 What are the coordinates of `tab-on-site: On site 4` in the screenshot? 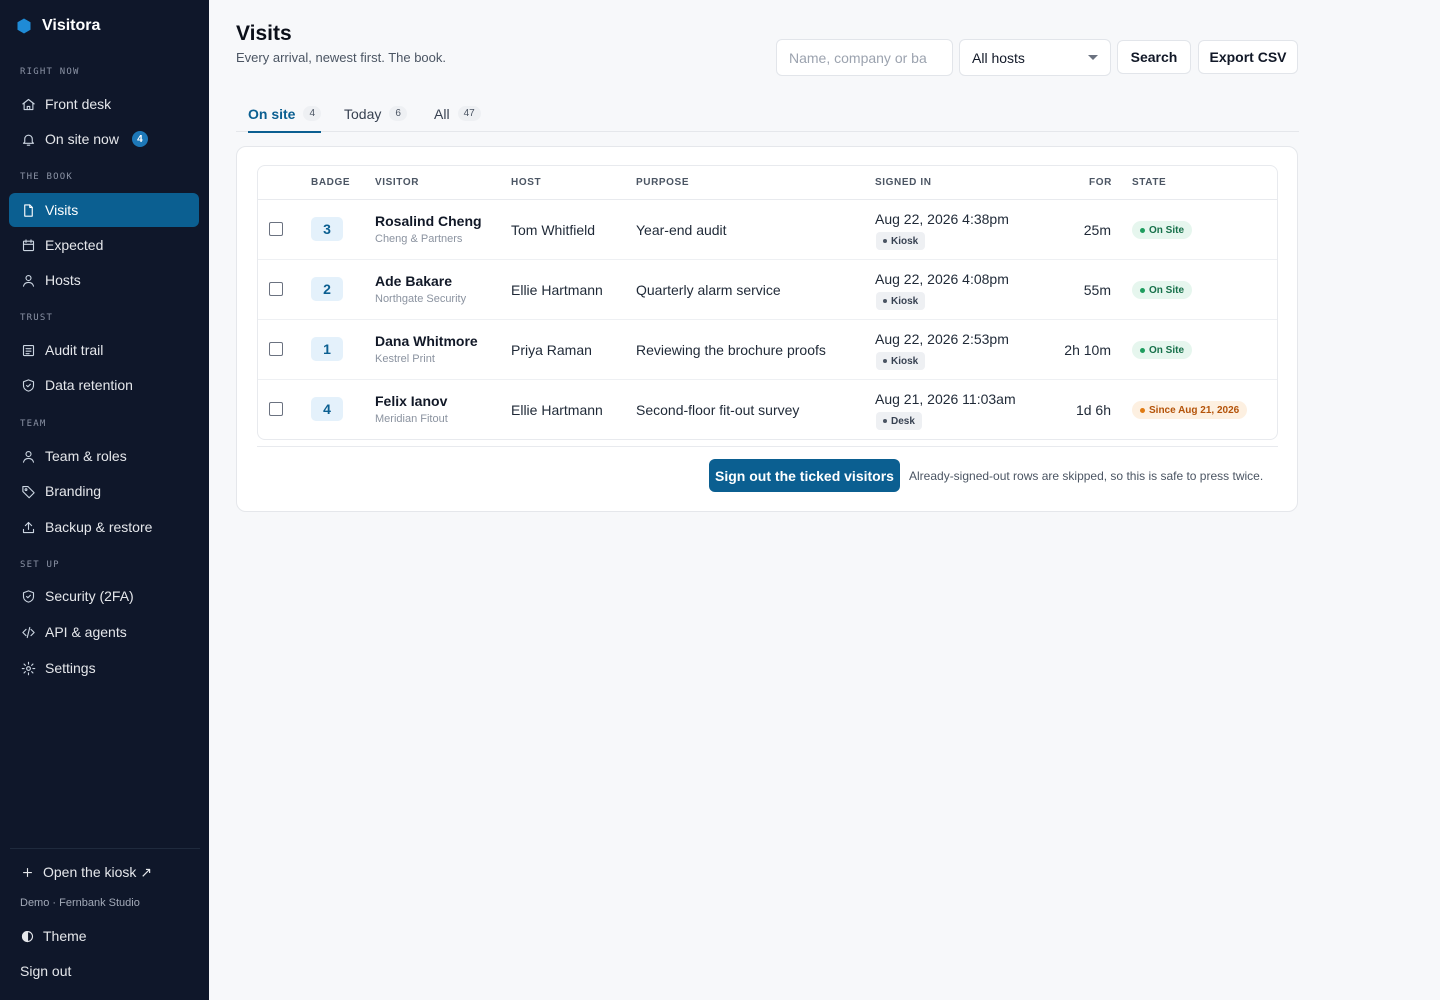 It's located at (285, 114).